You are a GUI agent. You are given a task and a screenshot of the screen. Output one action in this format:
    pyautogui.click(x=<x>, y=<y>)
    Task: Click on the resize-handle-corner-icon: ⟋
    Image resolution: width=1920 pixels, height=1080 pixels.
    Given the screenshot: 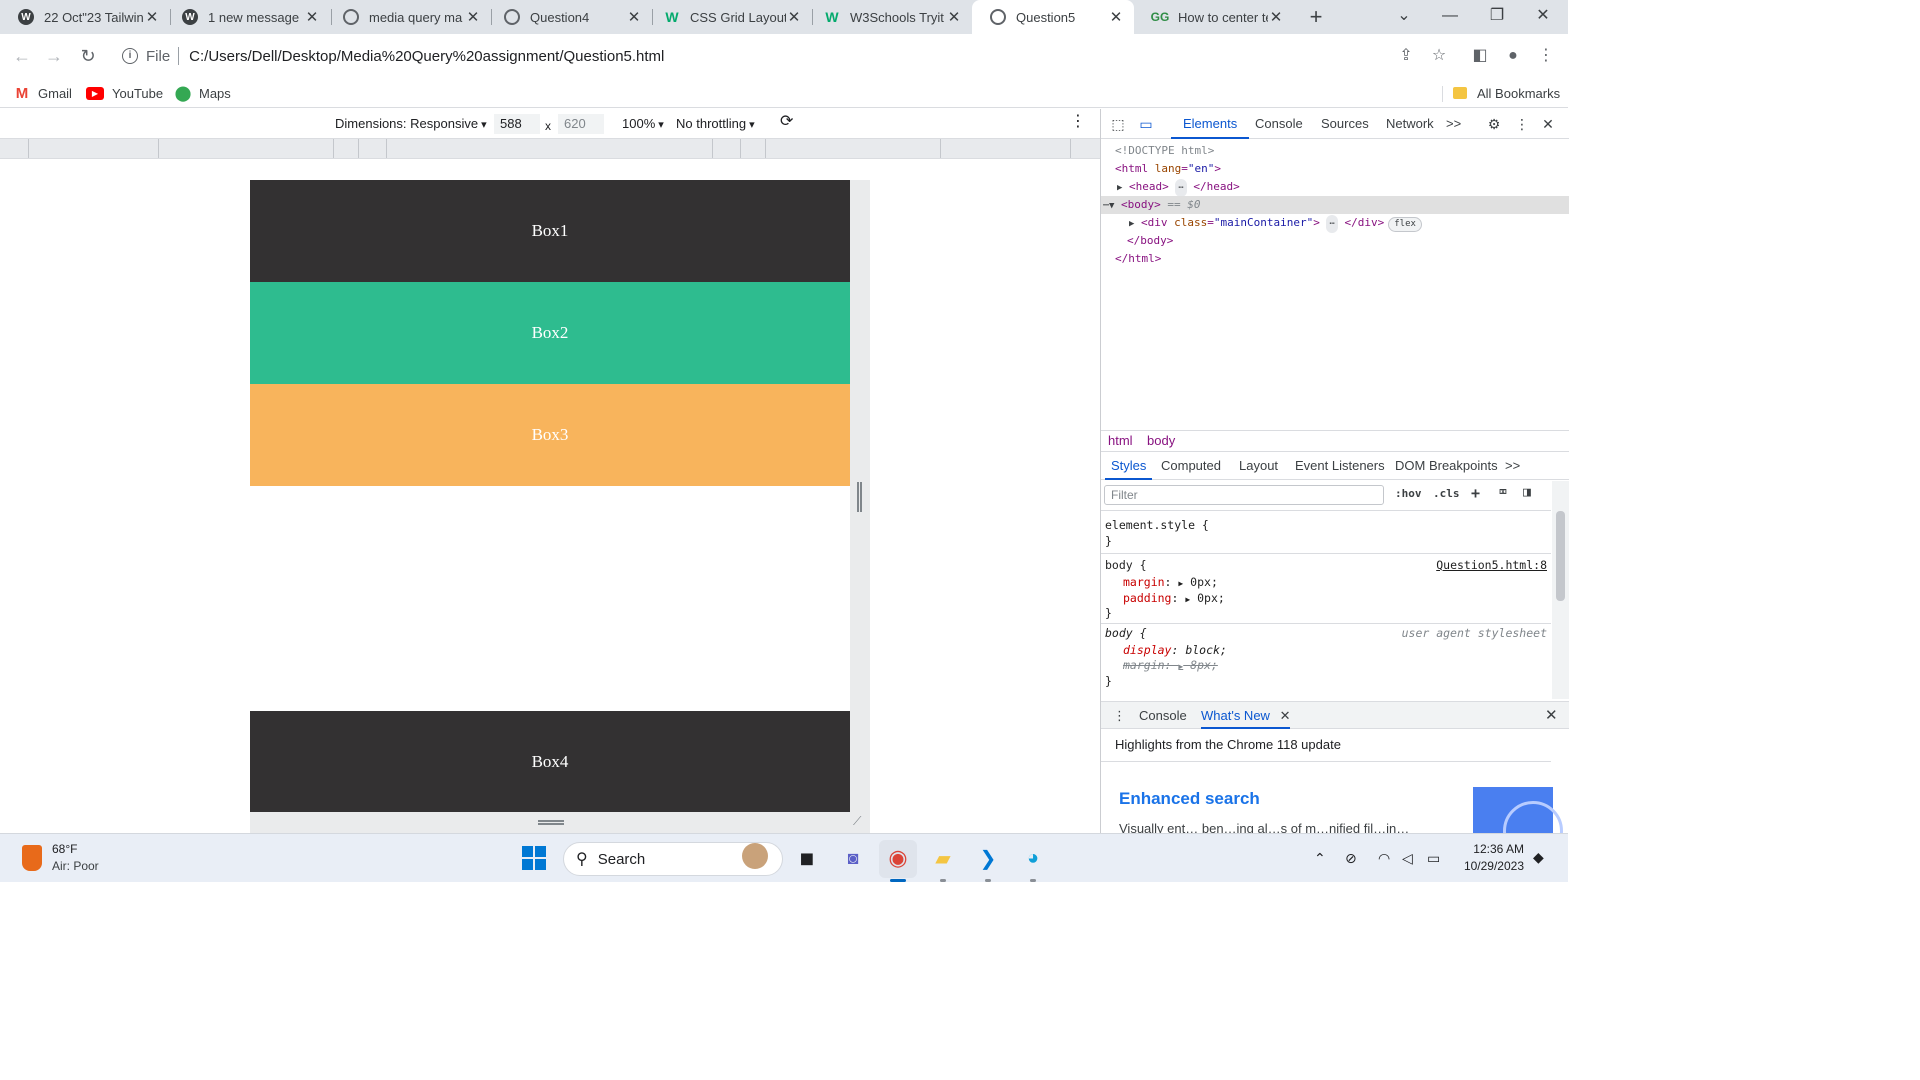 What is the action you would take?
    pyautogui.click(x=859, y=821)
    